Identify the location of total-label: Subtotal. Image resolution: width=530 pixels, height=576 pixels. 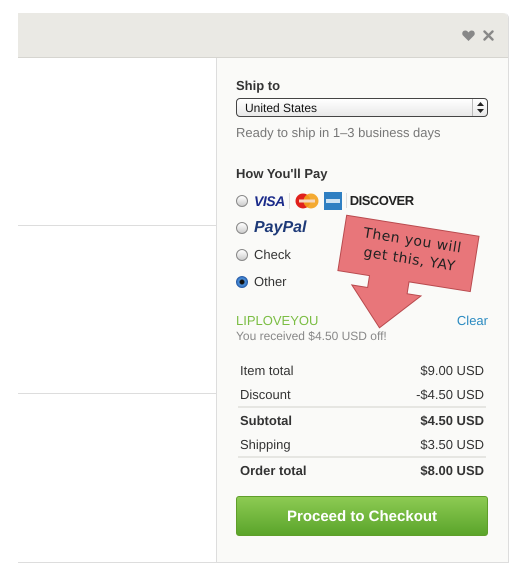
(266, 420).